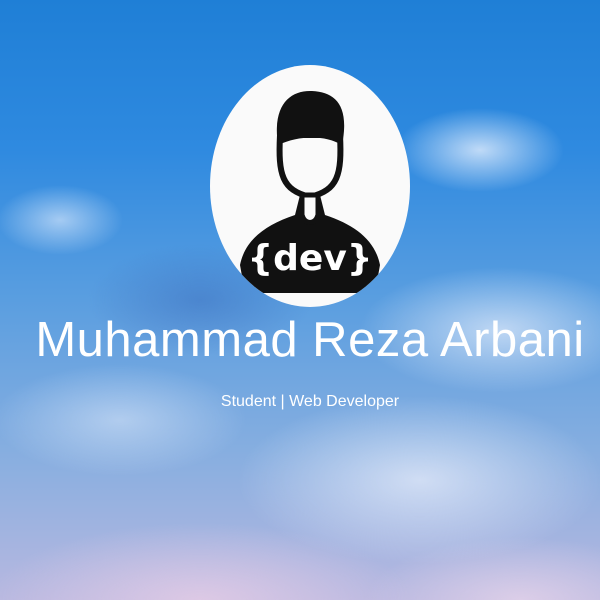  I want to click on profile-name: Muhammad Reza Arbani, so click(310, 340).